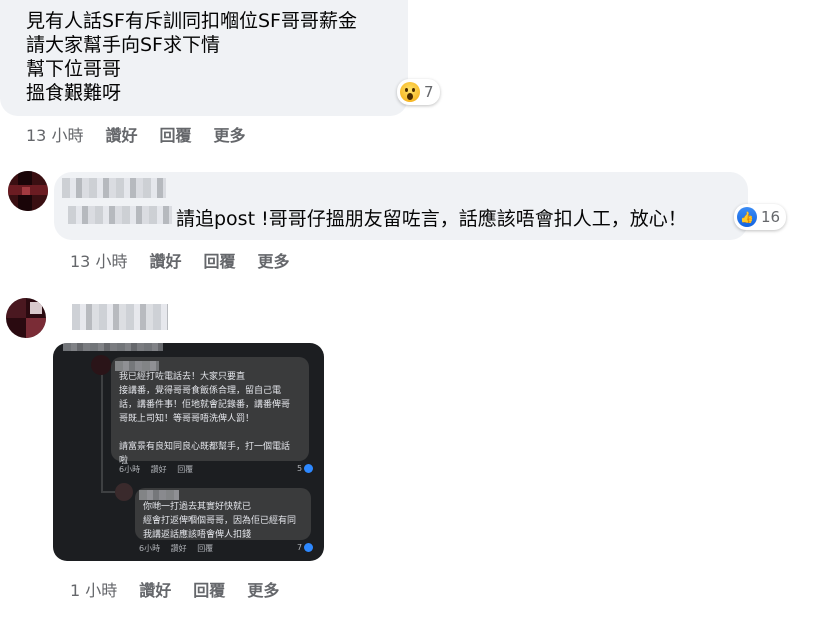 Image resolution: width=815 pixels, height=618 pixels. I want to click on like-icon: 👍, so click(747, 217).